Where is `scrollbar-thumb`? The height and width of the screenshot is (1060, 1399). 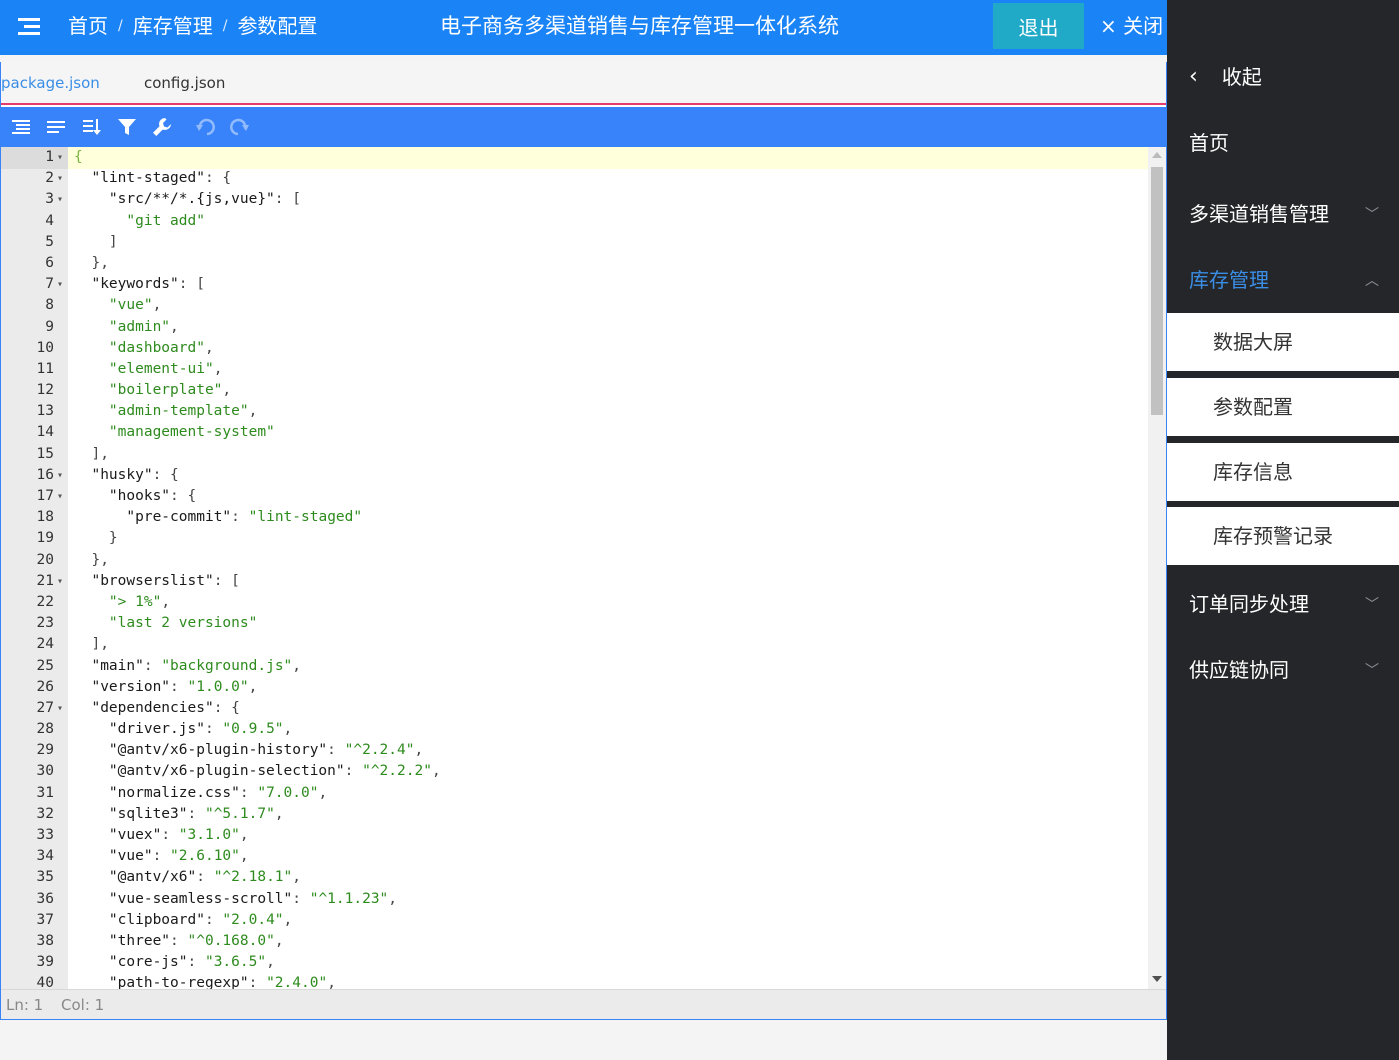
scrollbar-thumb is located at coordinates (1157, 291).